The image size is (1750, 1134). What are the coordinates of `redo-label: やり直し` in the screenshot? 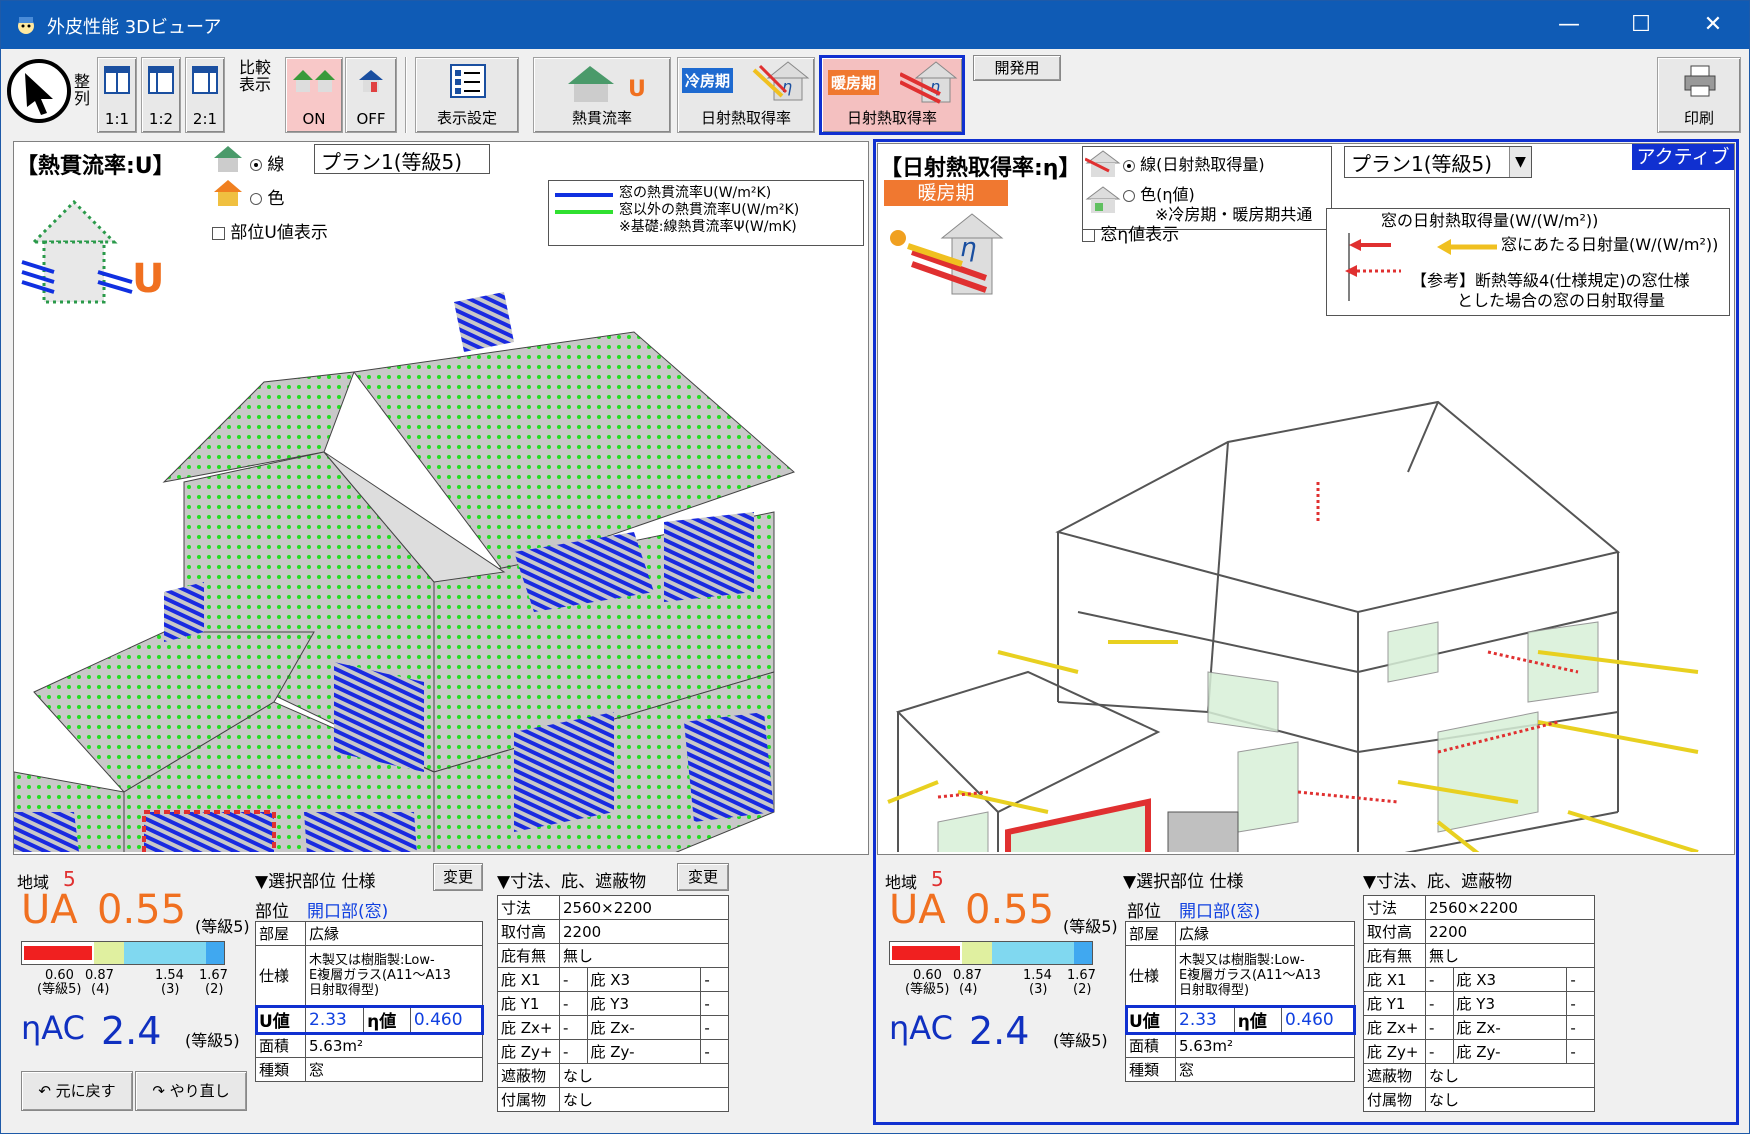 It's located at (199, 1091).